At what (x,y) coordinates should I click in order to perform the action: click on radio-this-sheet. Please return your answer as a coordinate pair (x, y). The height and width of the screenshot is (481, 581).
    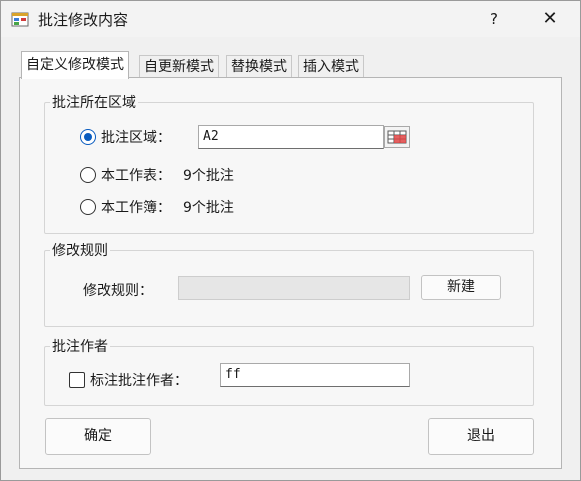
    Looking at the image, I should click on (88, 175).